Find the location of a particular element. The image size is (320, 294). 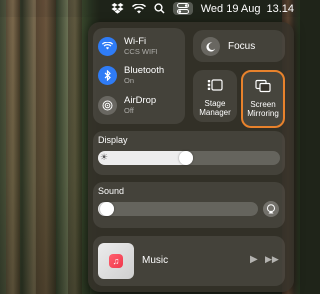

music-tile: ♫ Music ▶ ▶▶ is located at coordinates (189, 261).